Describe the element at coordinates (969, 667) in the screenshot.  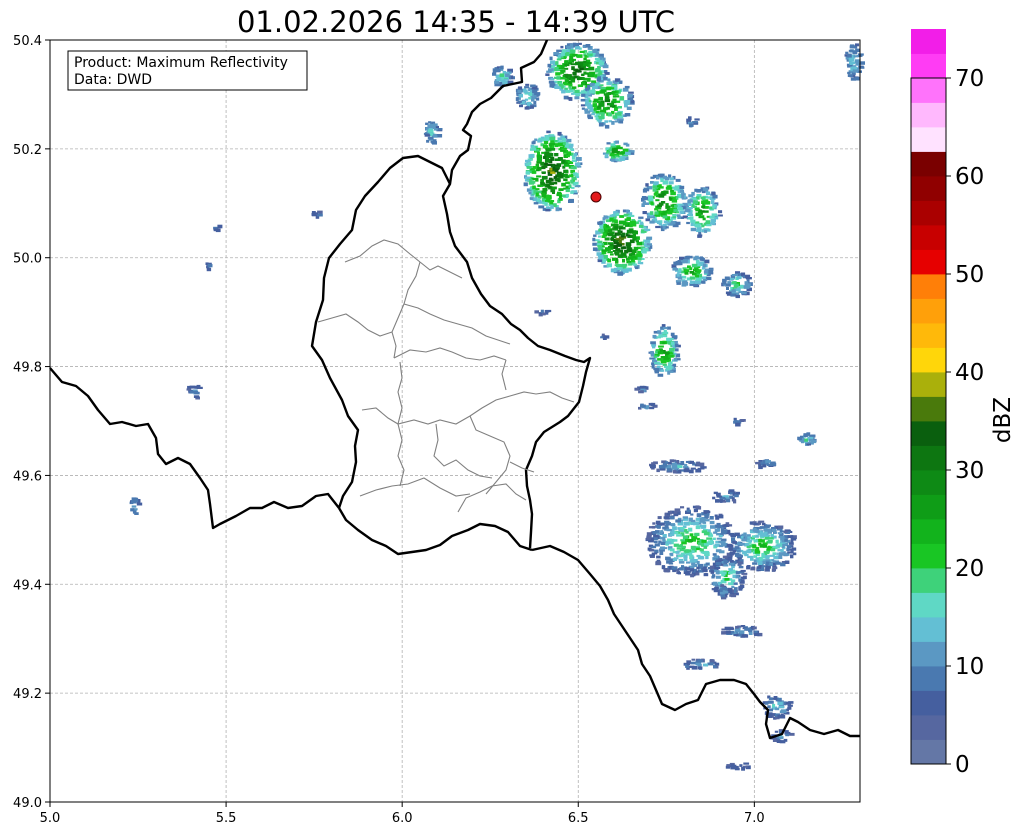
I see `colorbar-tick-label: 10` at that location.